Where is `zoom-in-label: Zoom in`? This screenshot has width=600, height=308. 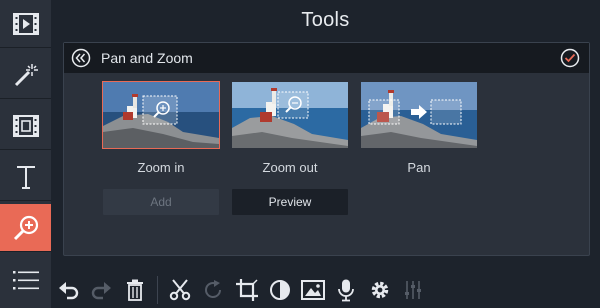
zoom-in-label: Zoom in is located at coordinates (161, 167).